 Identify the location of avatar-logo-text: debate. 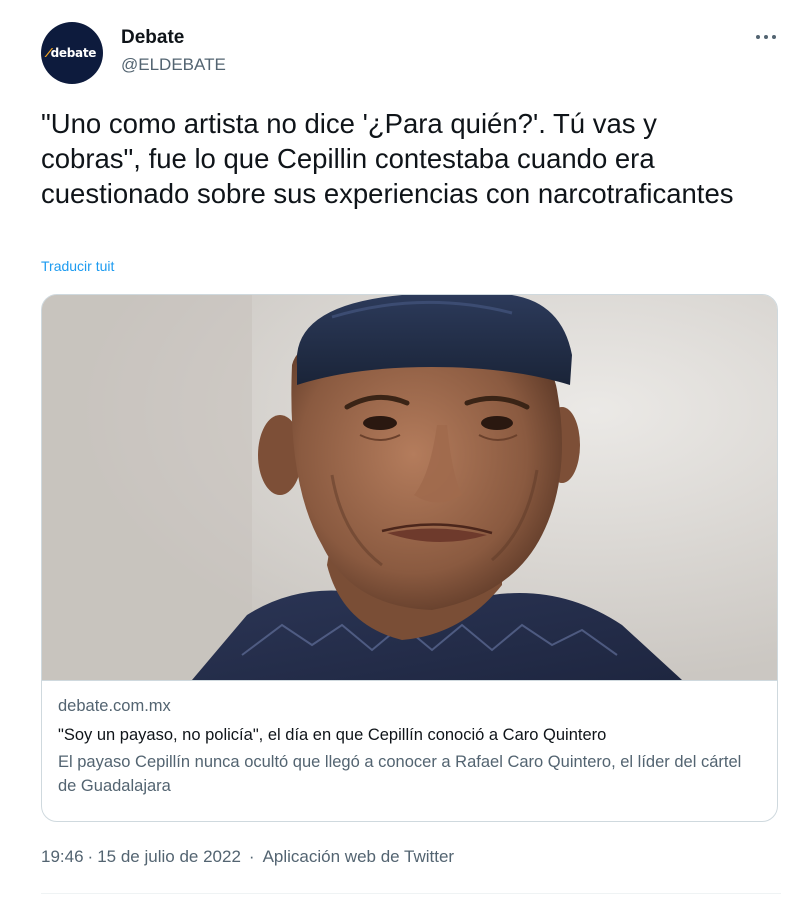
(73, 53).